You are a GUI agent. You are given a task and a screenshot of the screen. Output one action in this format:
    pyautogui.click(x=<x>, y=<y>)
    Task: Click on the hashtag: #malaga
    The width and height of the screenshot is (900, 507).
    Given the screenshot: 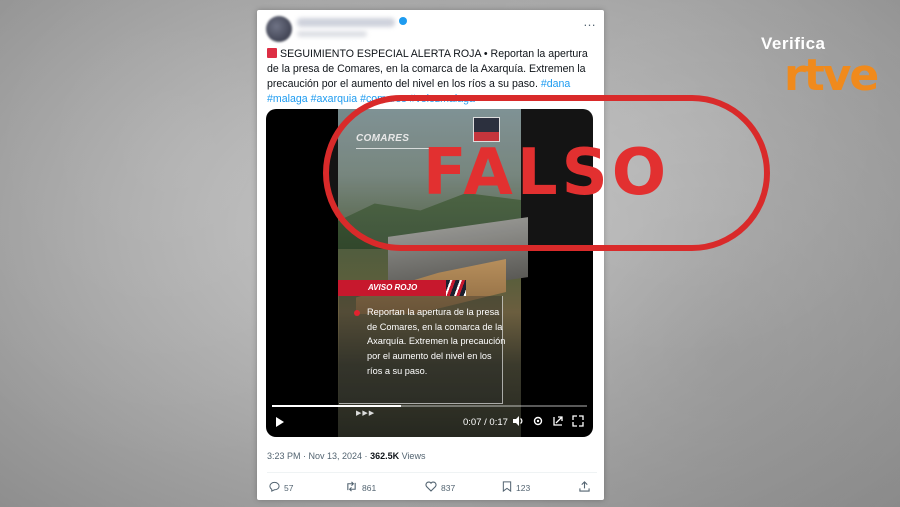 What is the action you would take?
    pyautogui.click(x=287, y=99)
    